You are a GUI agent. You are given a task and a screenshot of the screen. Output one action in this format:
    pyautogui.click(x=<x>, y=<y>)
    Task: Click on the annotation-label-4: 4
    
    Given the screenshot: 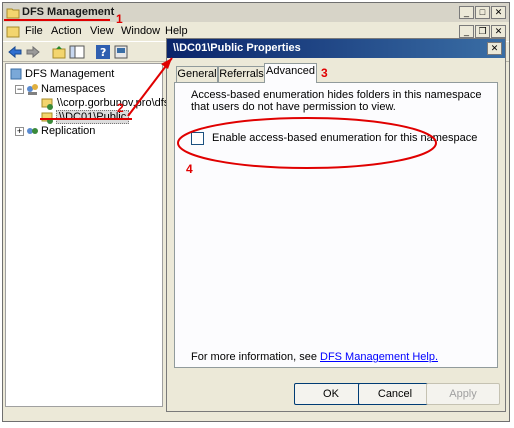 What is the action you would take?
    pyautogui.click(x=189, y=169)
    